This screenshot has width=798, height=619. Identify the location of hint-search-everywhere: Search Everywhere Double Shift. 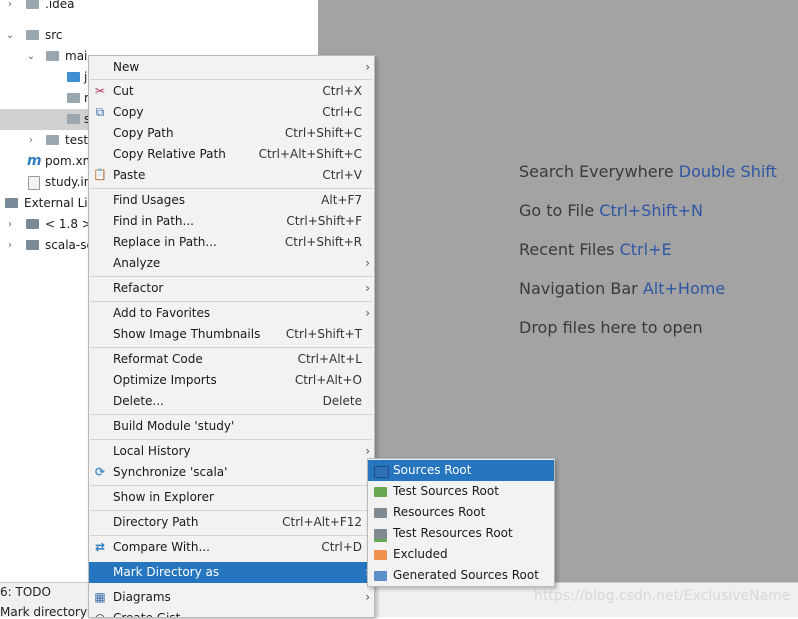
(648, 171).